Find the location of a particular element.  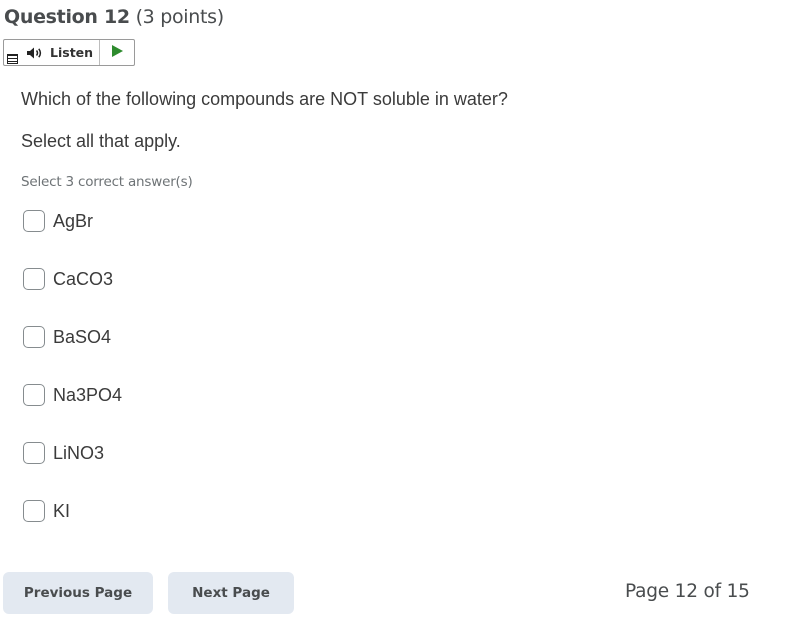

menu-icon is located at coordinates (12, 59).